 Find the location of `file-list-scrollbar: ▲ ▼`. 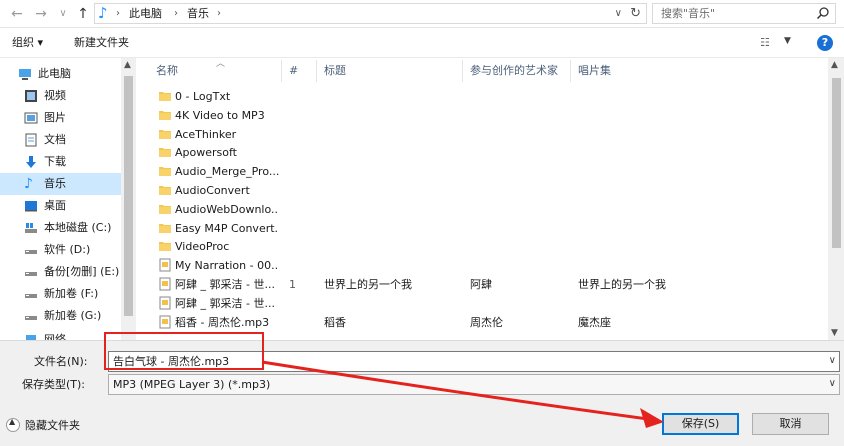

file-list-scrollbar: ▲ ▼ is located at coordinates (836, 199).